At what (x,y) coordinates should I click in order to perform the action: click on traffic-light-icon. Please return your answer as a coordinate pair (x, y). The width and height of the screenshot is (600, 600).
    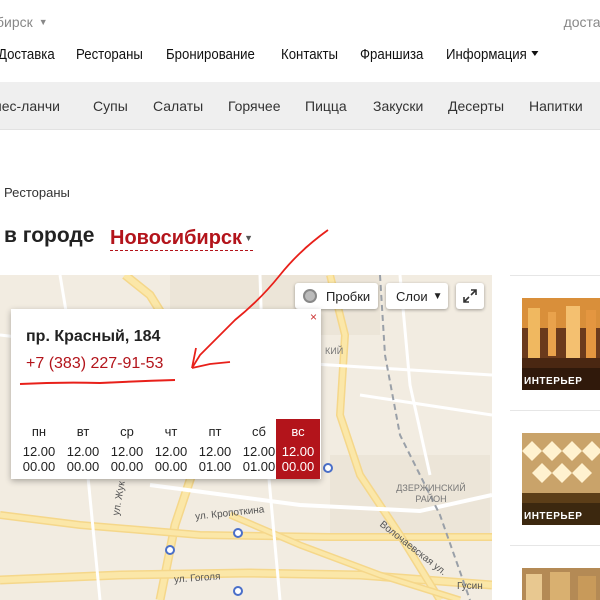
    Looking at the image, I should click on (310, 296).